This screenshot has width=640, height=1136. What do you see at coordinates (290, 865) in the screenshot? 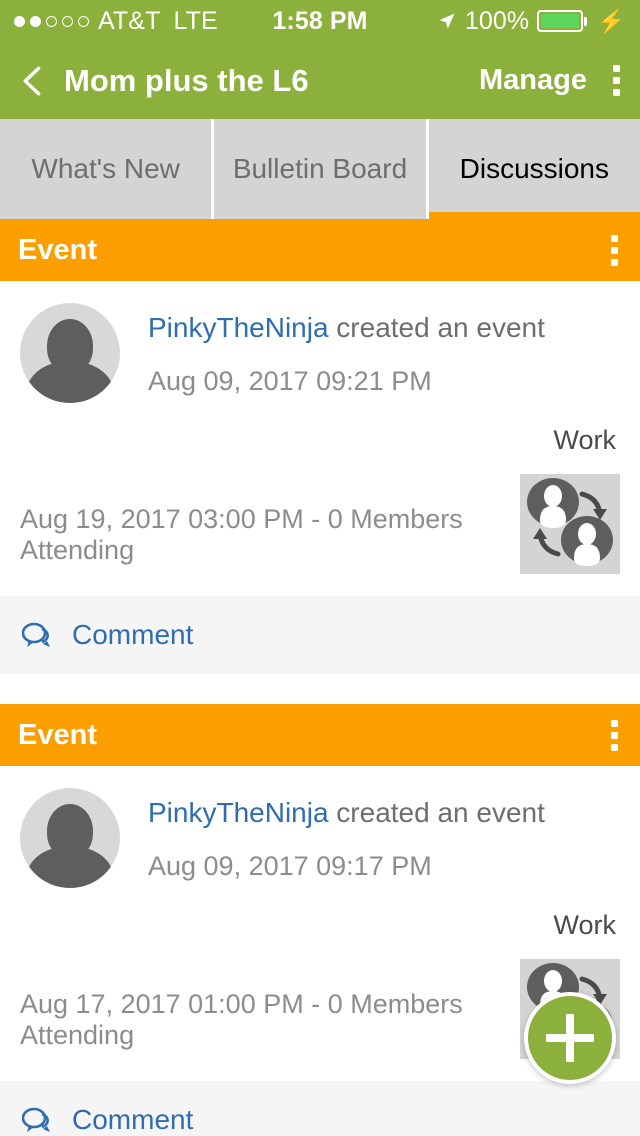
I see `post-timestamp: Aug 09, 2017 09:17 PM` at bounding box center [290, 865].